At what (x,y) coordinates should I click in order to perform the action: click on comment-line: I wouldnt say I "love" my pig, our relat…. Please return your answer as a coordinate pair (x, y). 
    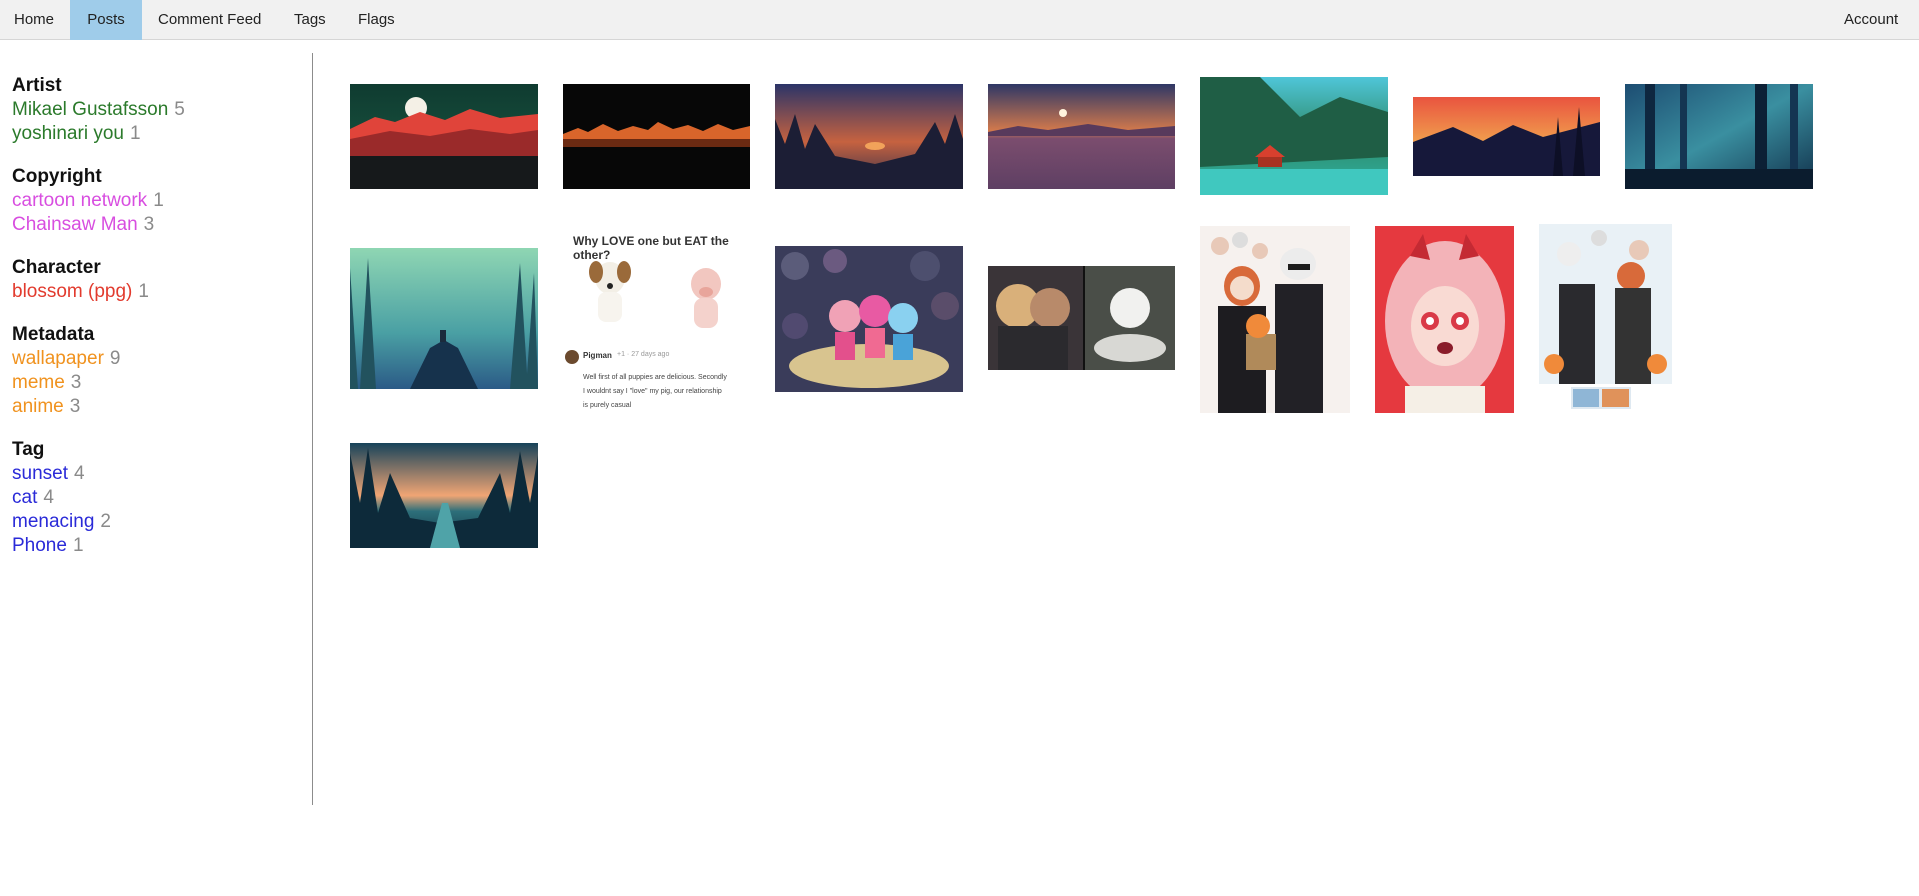
    Looking at the image, I should click on (652, 391).